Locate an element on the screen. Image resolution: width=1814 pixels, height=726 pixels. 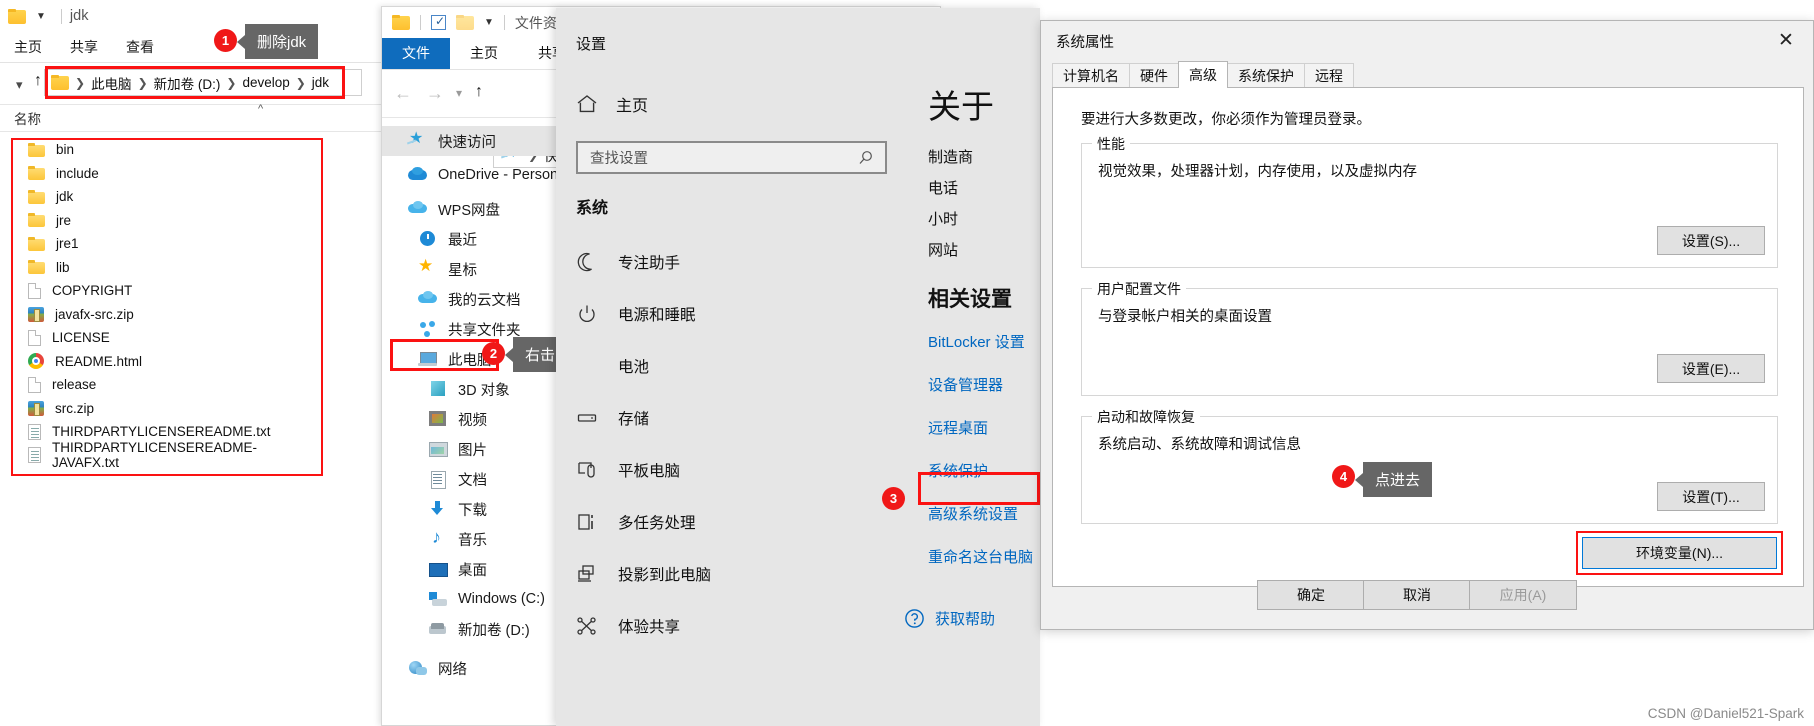
link-system-protection: 系统保护 is located at coordinates (980, 471).